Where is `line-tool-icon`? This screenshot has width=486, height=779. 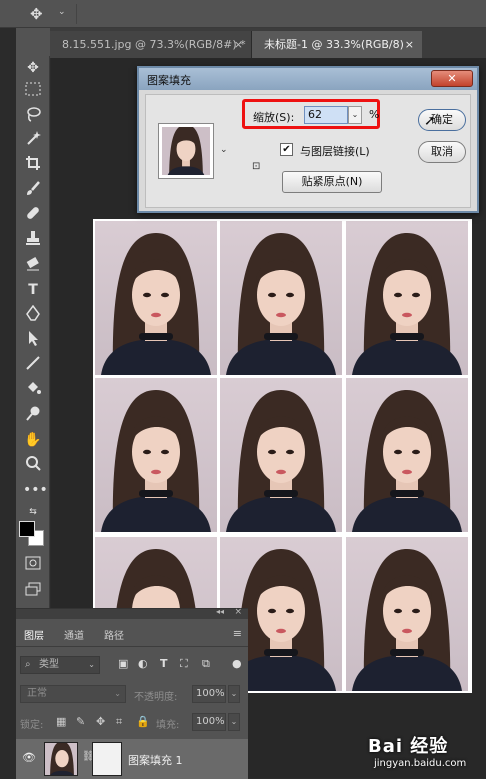 line-tool-icon is located at coordinates (33, 365).